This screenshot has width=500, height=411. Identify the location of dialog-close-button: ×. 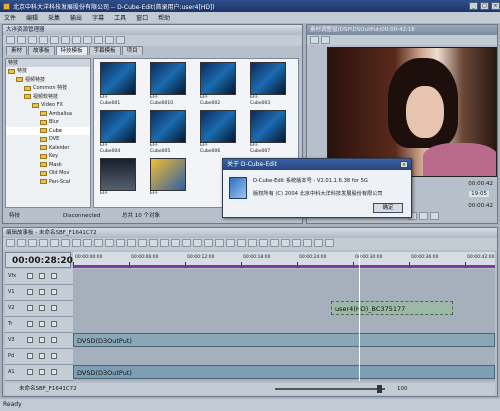
(404, 164).